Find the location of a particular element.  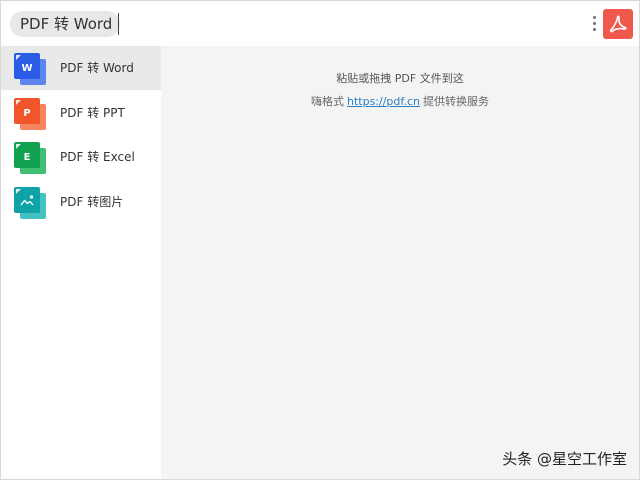

pdf-cn-link: https://pdf.cn is located at coordinates (383, 101).